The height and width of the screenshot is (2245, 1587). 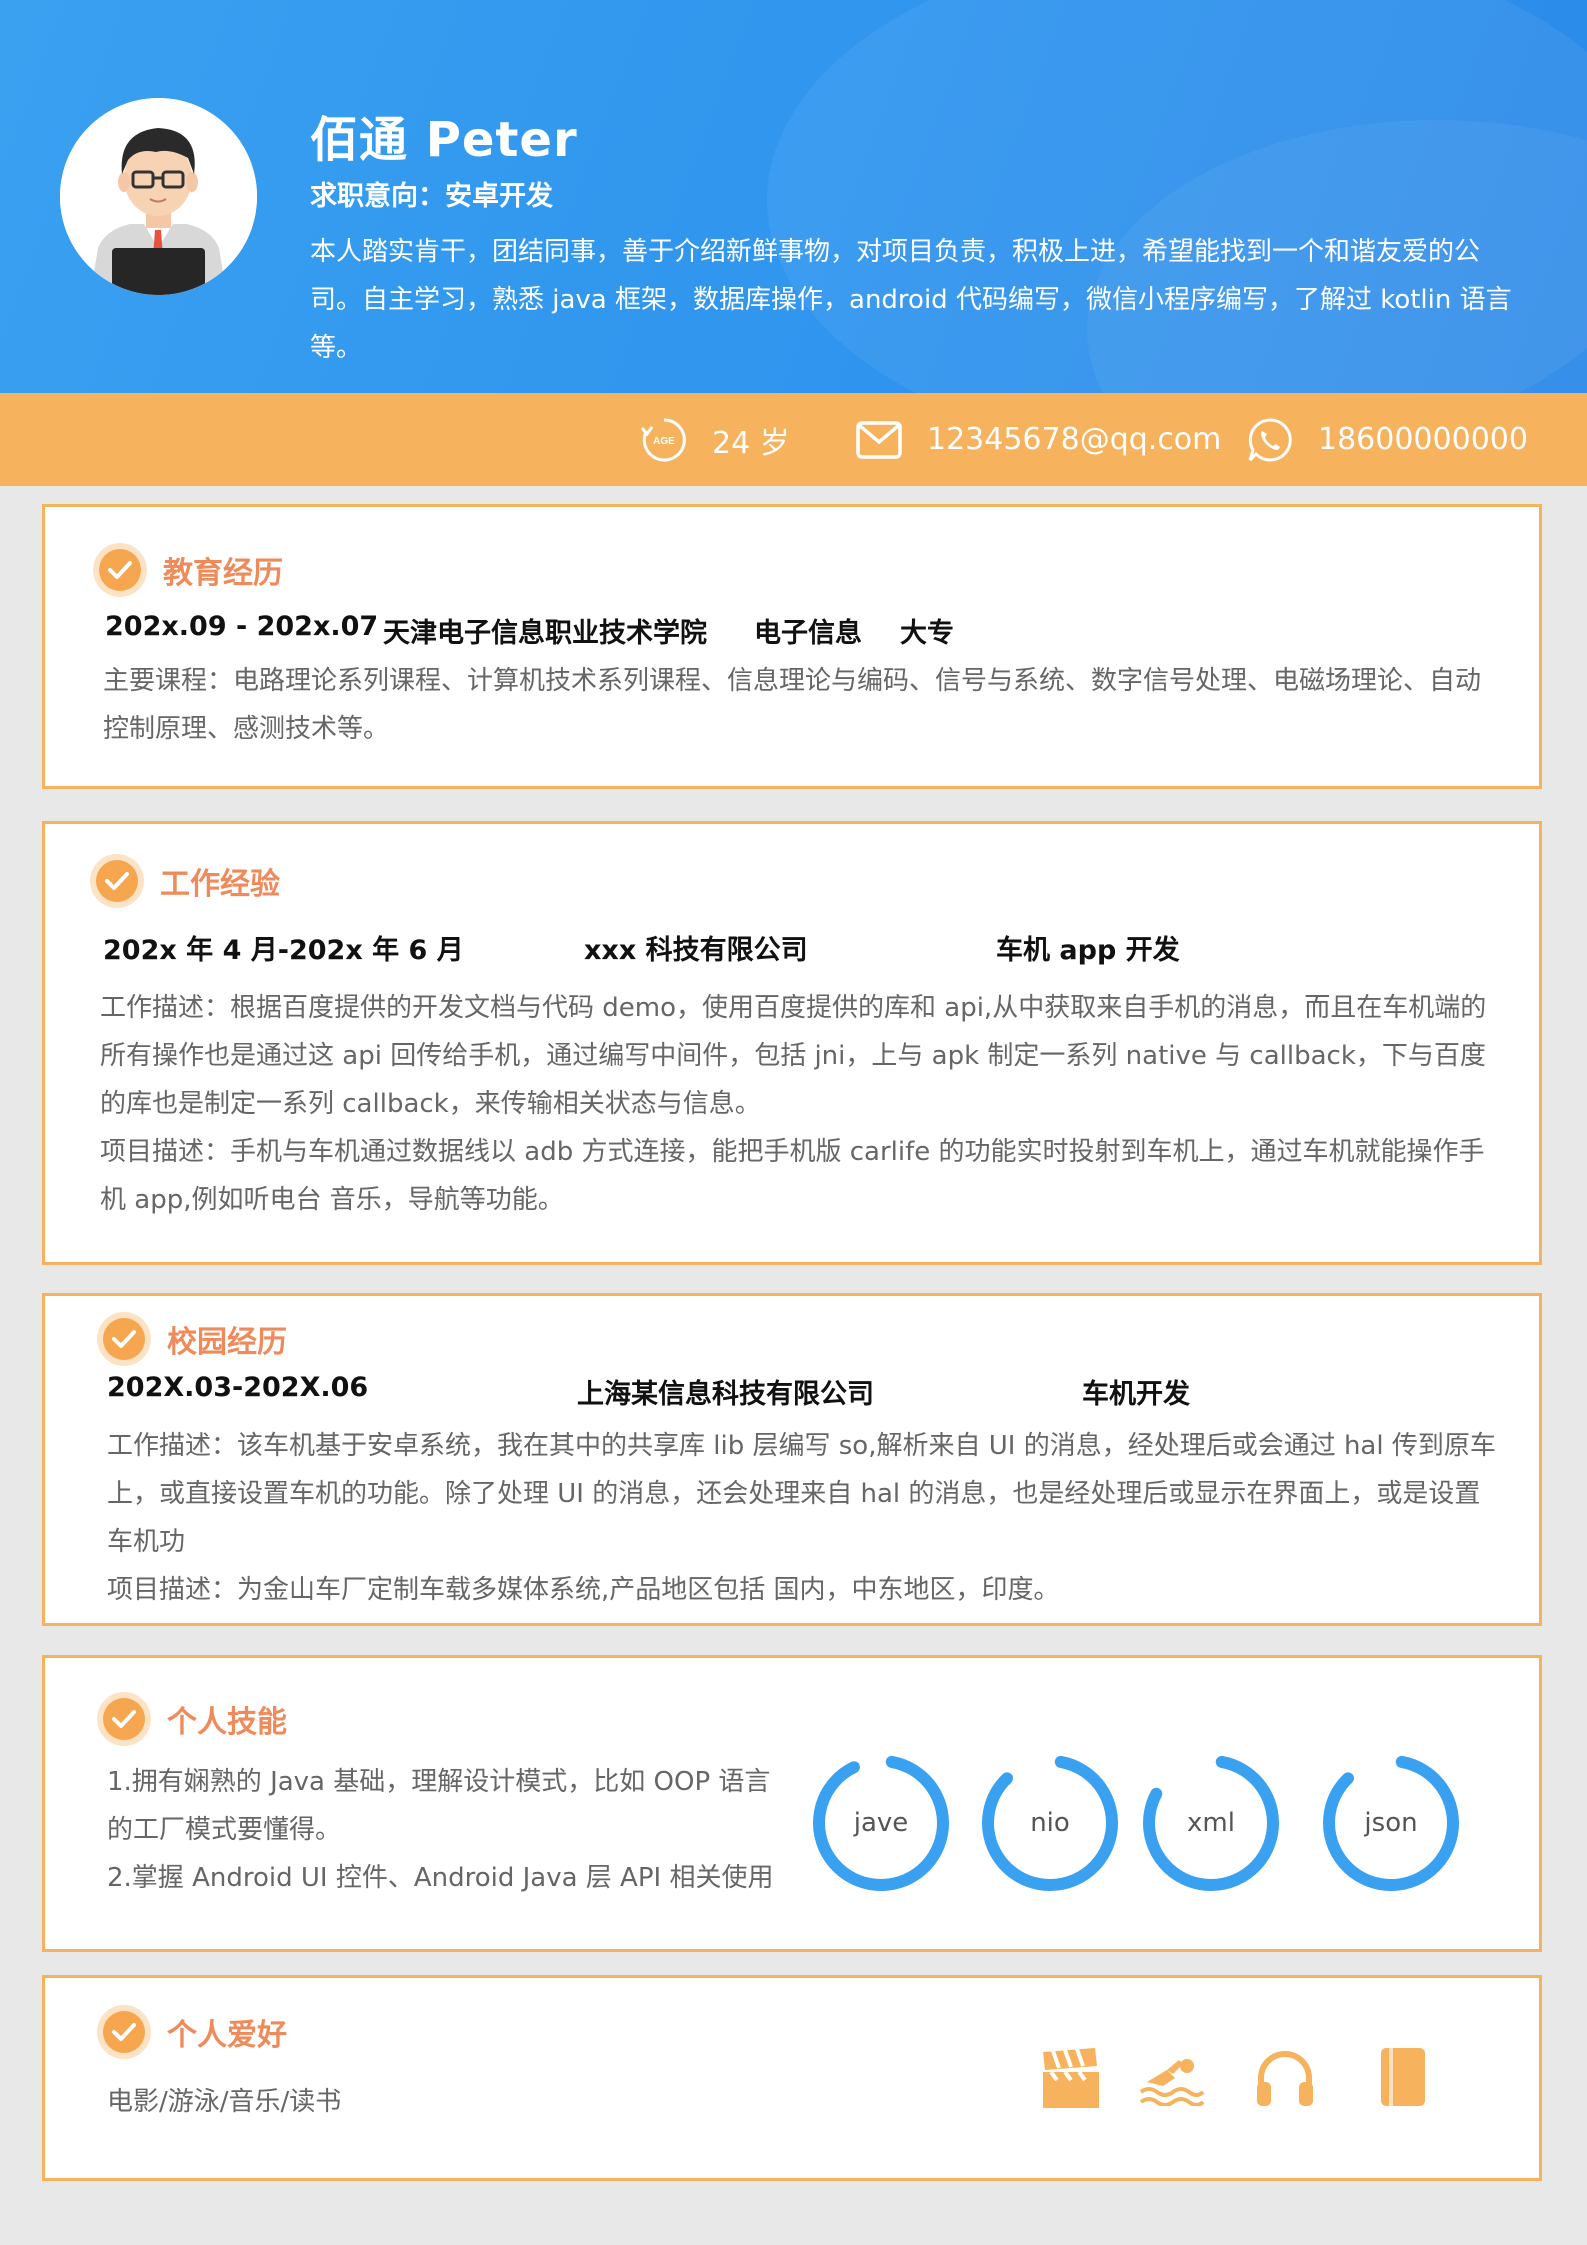 I want to click on skill-ring-label: jave, so click(x=881, y=1823).